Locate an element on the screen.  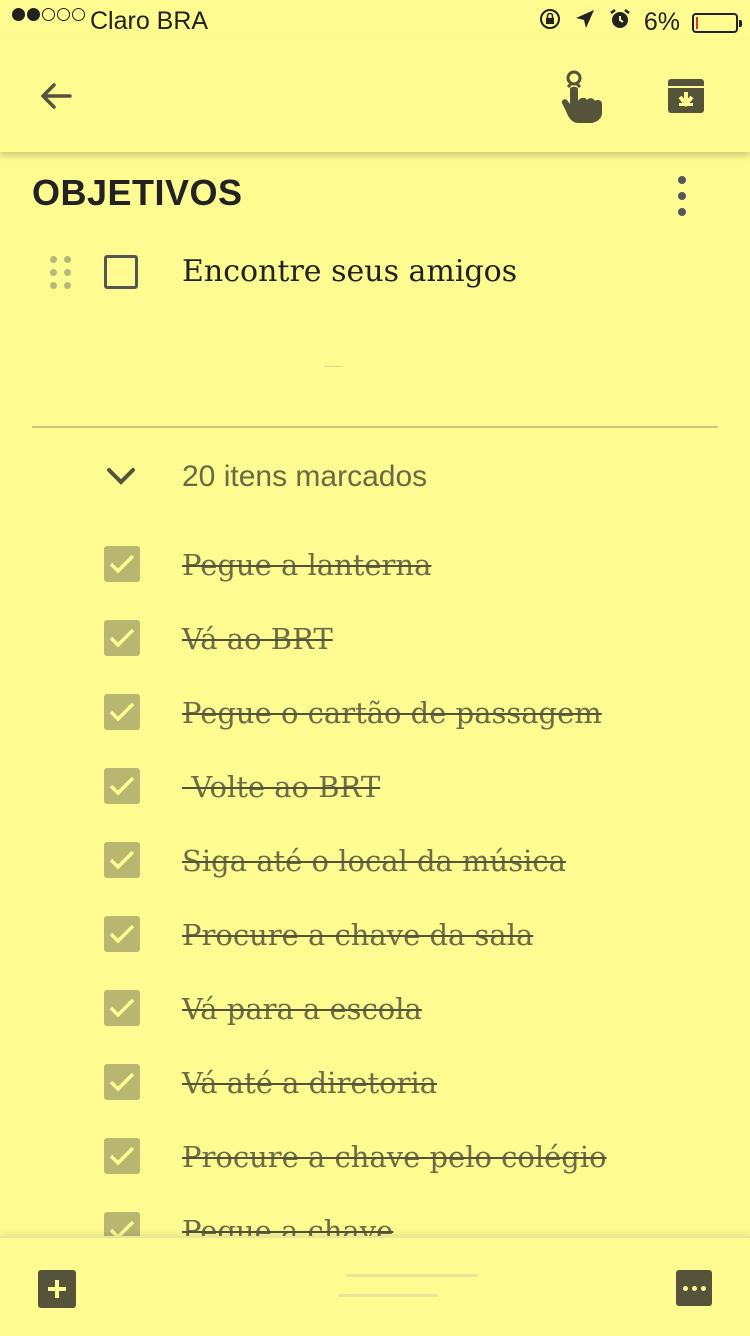
back-button is located at coordinates (56, 96).